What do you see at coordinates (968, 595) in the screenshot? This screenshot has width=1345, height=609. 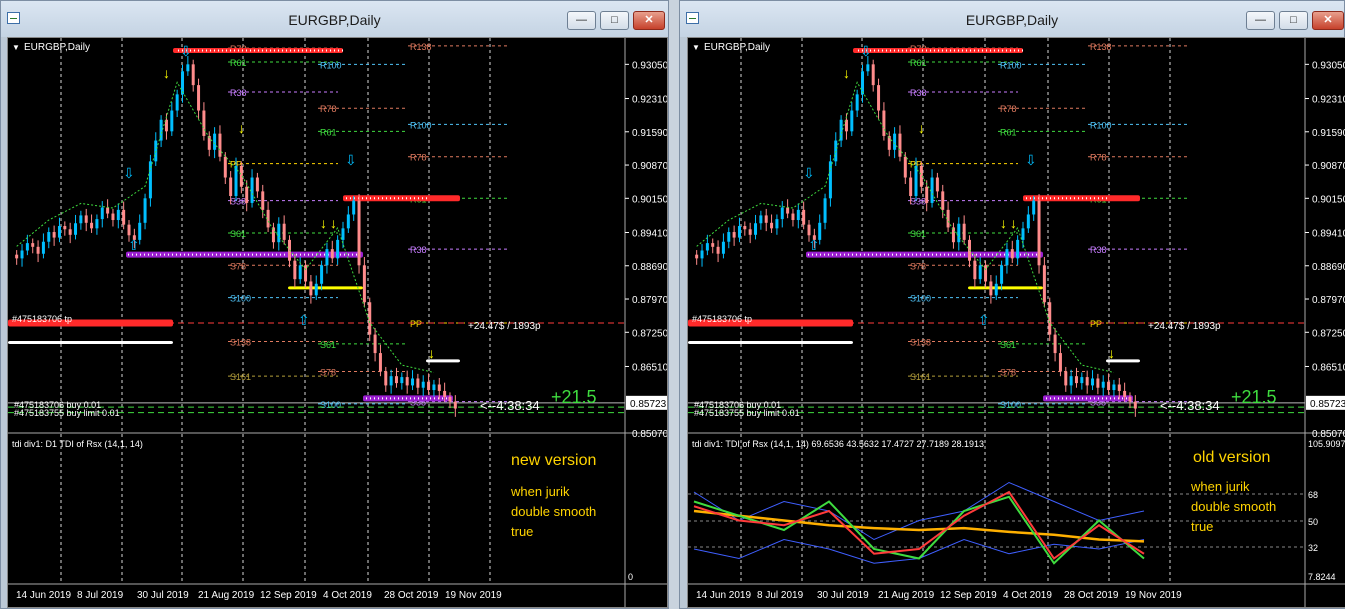 I see `date-tick-label: 12 Sep 2019` at bounding box center [968, 595].